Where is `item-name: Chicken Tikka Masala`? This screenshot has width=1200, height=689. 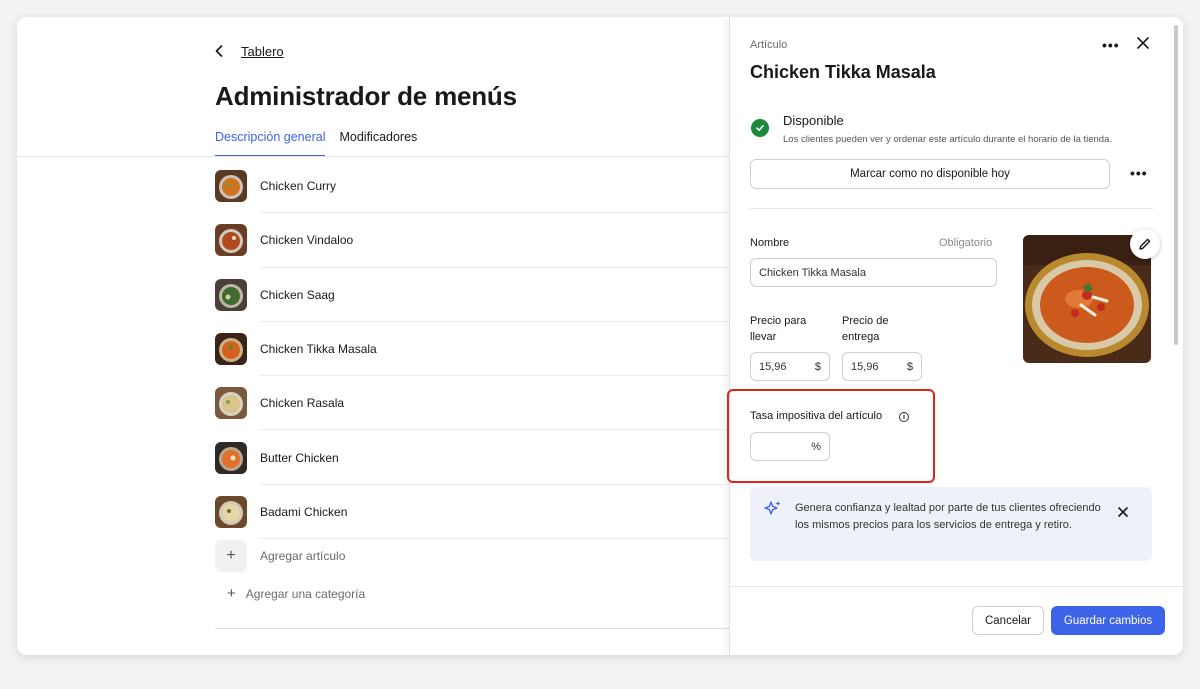 item-name: Chicken Tikka Masala is located at coordinates (318, 349).